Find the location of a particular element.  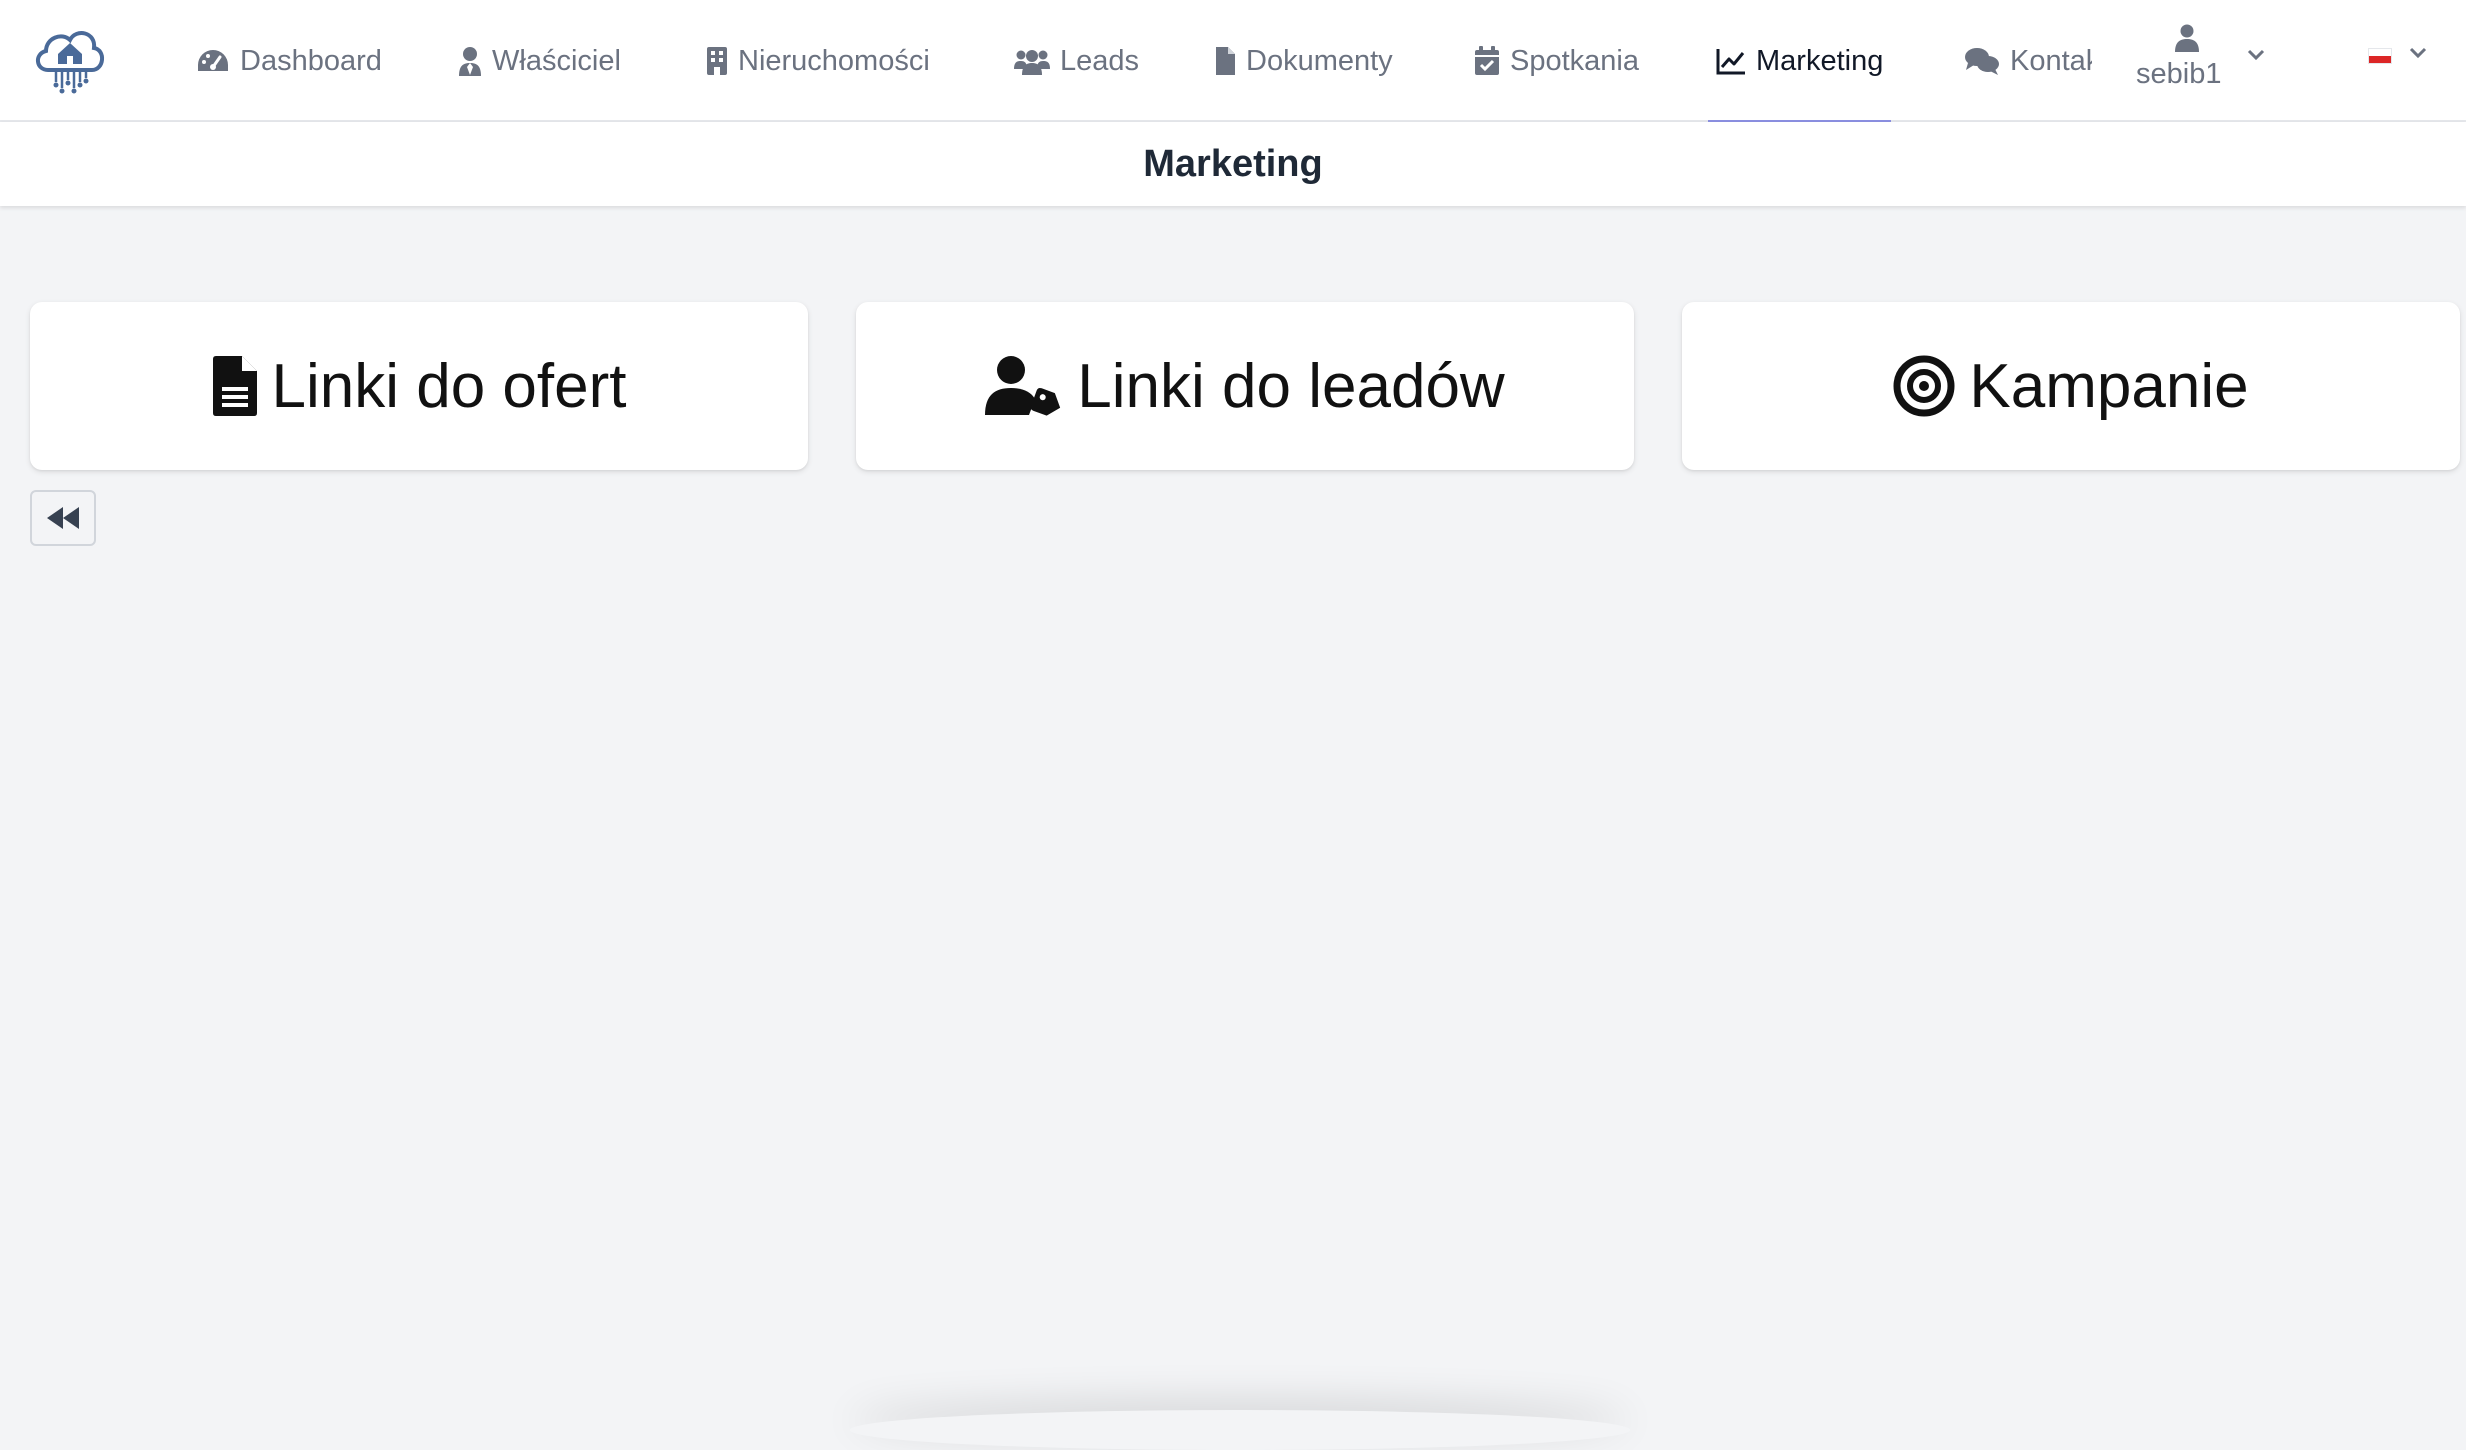

calendar-check-icon is located at coordinates (1487, 60).